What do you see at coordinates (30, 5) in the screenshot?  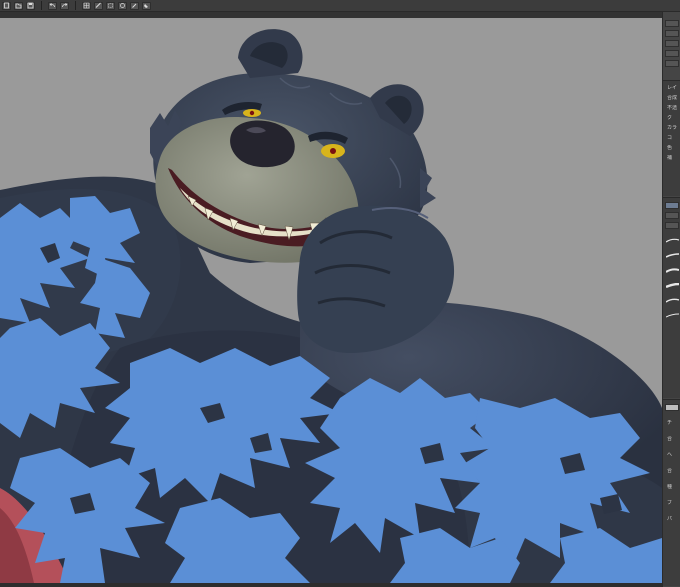 I see `save-icon` at bounding box center [30, 5].